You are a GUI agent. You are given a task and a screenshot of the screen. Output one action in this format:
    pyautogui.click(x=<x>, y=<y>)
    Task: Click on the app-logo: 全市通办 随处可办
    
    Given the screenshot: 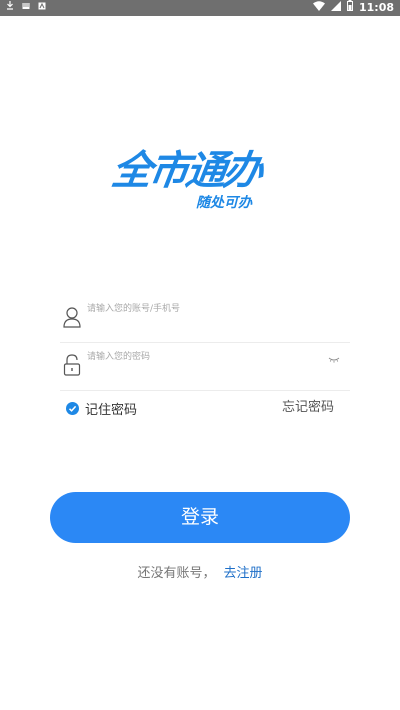 What is the action you would take?
    pyautogui.click(x=198, y=181)
    